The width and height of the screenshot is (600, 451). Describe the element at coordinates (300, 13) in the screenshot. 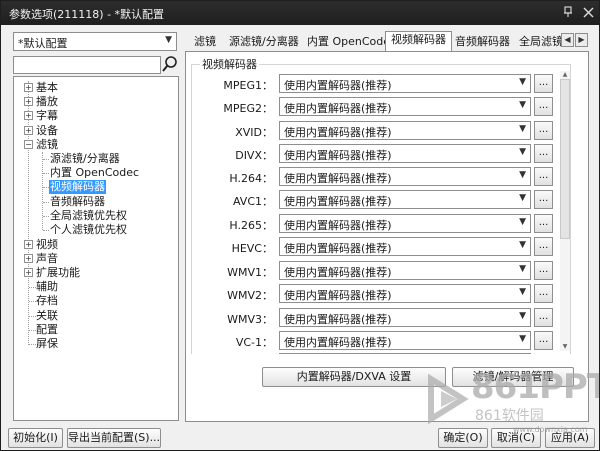

I see `title-bar: 参数选项(211118) - *默认配置` at that location.